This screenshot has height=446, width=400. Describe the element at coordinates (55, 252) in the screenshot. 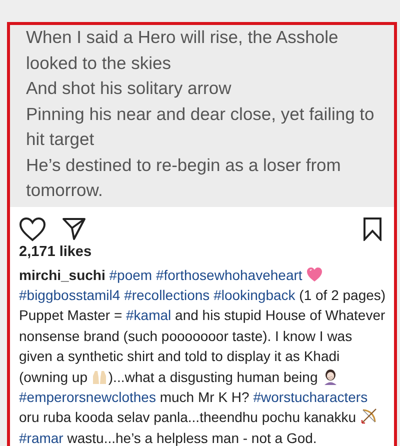

I see `likes-count: 2,171 likes` at that location.